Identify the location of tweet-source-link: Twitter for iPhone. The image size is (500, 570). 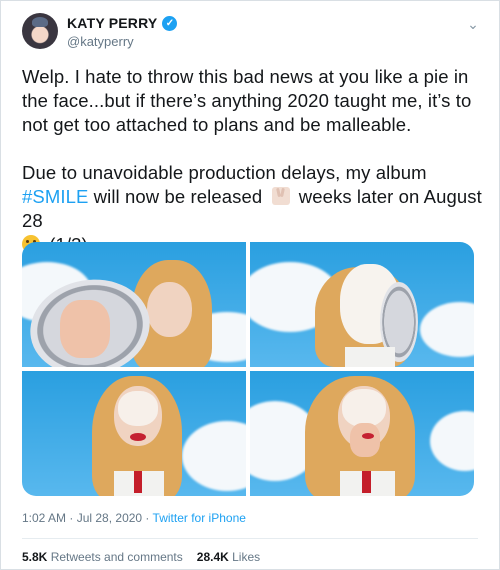
(199, 518).